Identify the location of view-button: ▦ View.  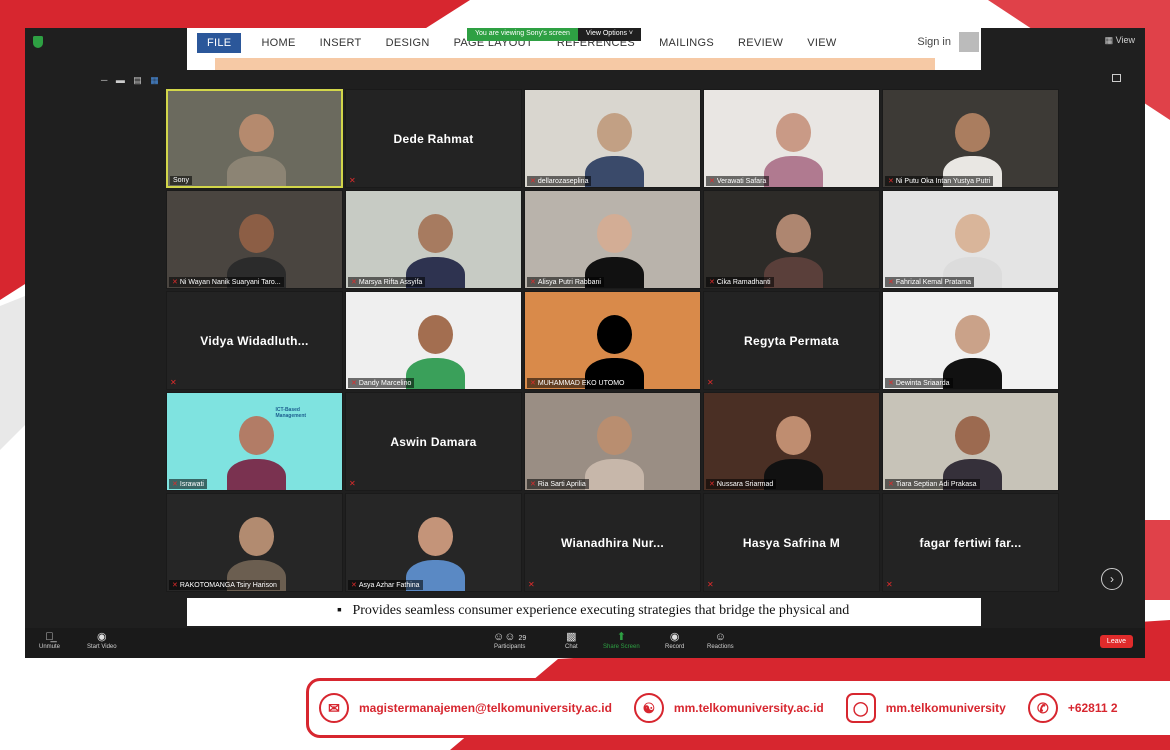
(1120, 40).